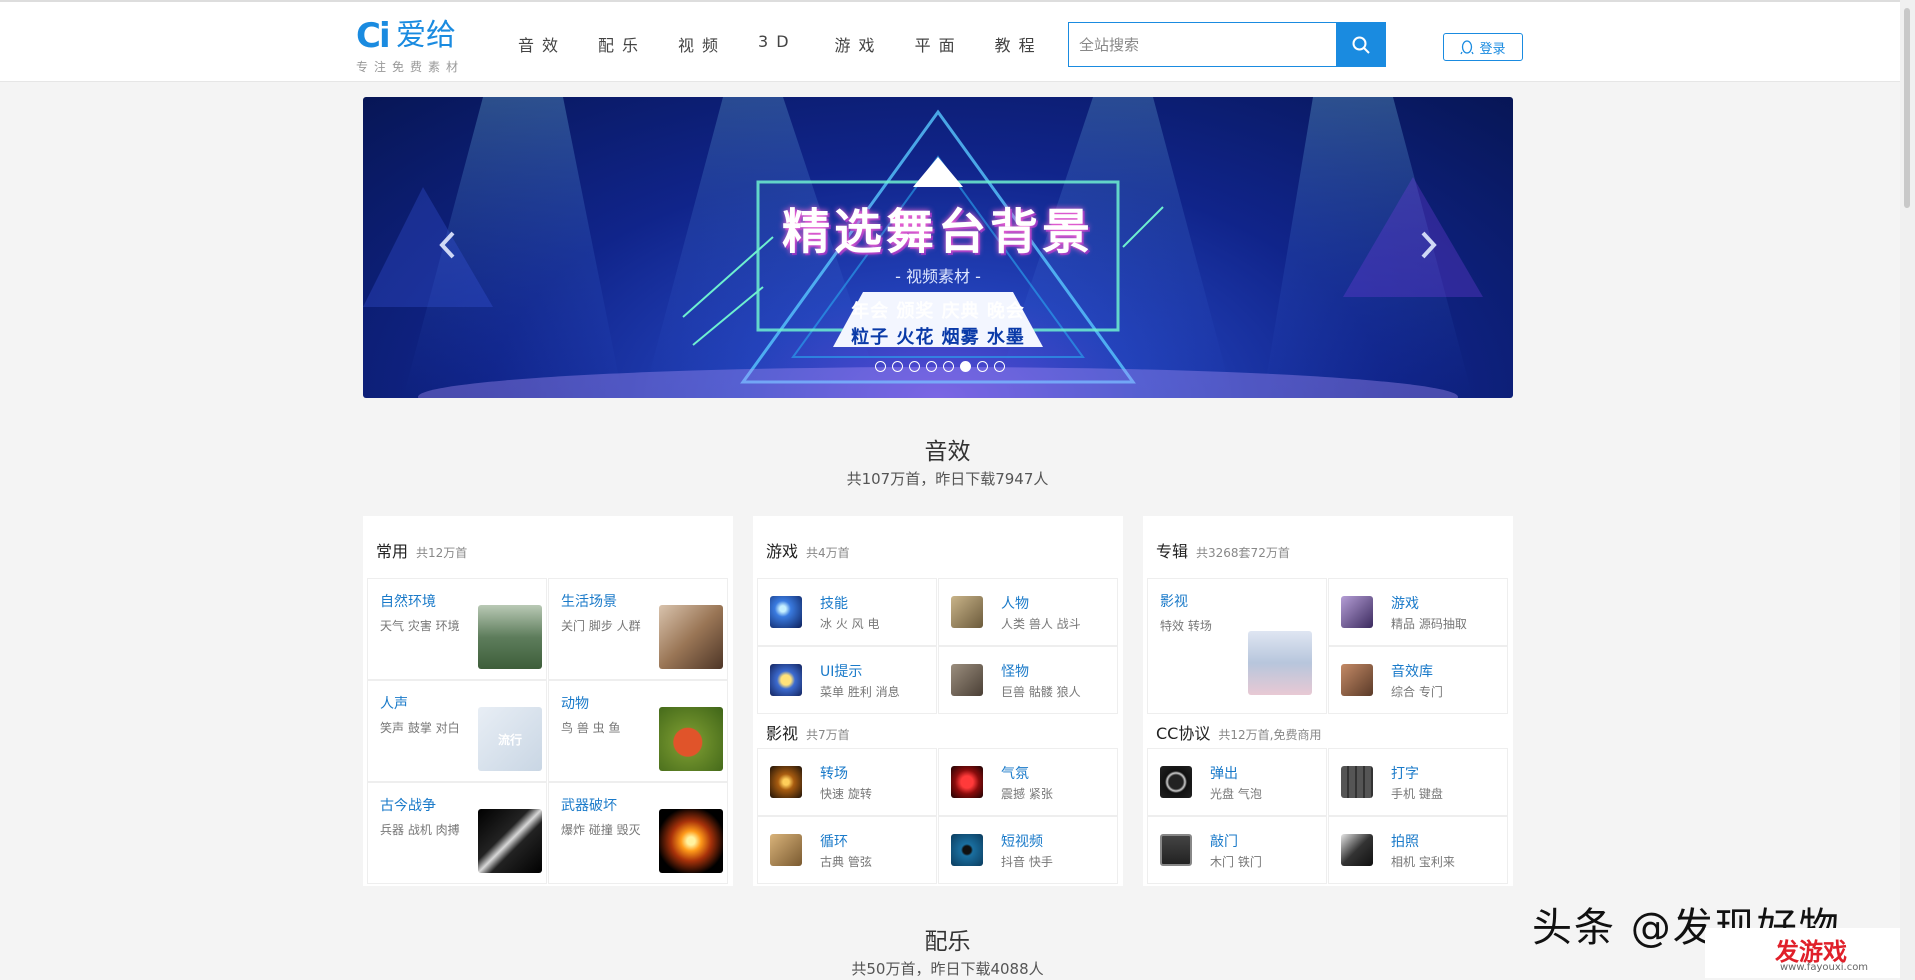  I want to click on category-voice: 人声 笑声 鼓掌 对白 流行, so click(457, 731).